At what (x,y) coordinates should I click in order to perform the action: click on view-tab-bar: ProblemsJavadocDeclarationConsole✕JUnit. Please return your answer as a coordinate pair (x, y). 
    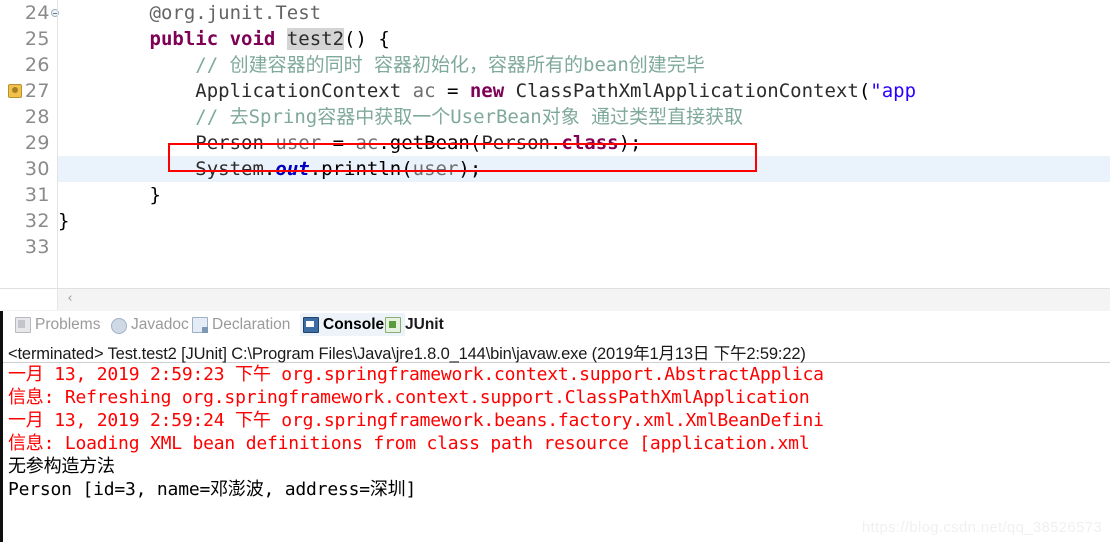
    Looking at the image, I should click on (556, 324).